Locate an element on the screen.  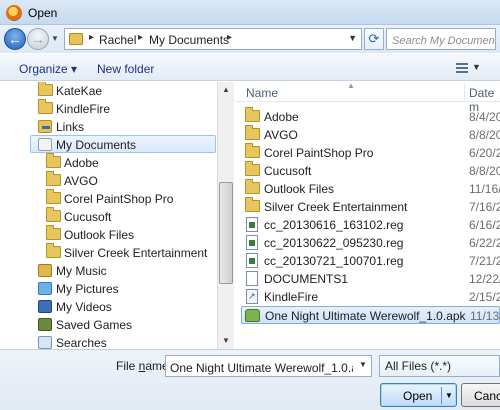
column-header-name: Name is located at coordinates (262, 93).